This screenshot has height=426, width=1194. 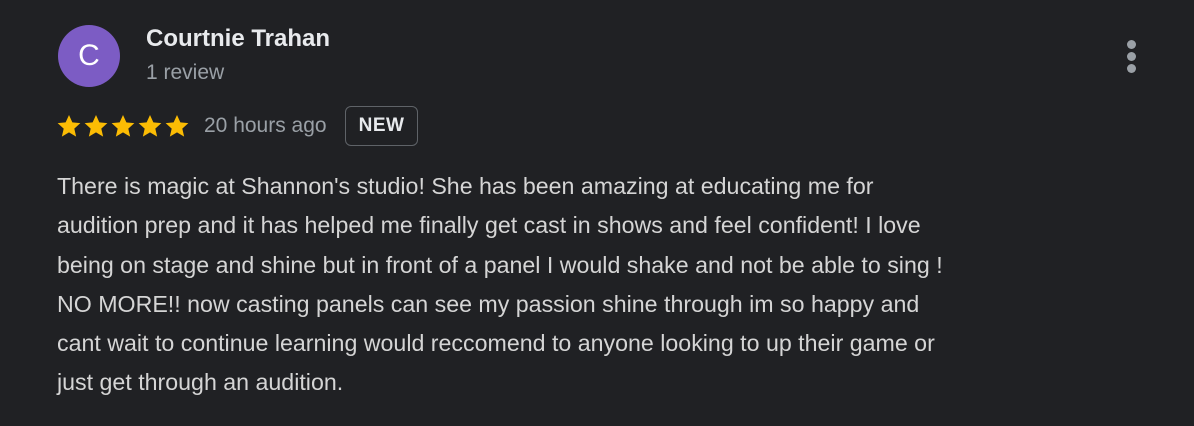 I want to click on review-time: 20 hours ago, so click(x=265, y=125).